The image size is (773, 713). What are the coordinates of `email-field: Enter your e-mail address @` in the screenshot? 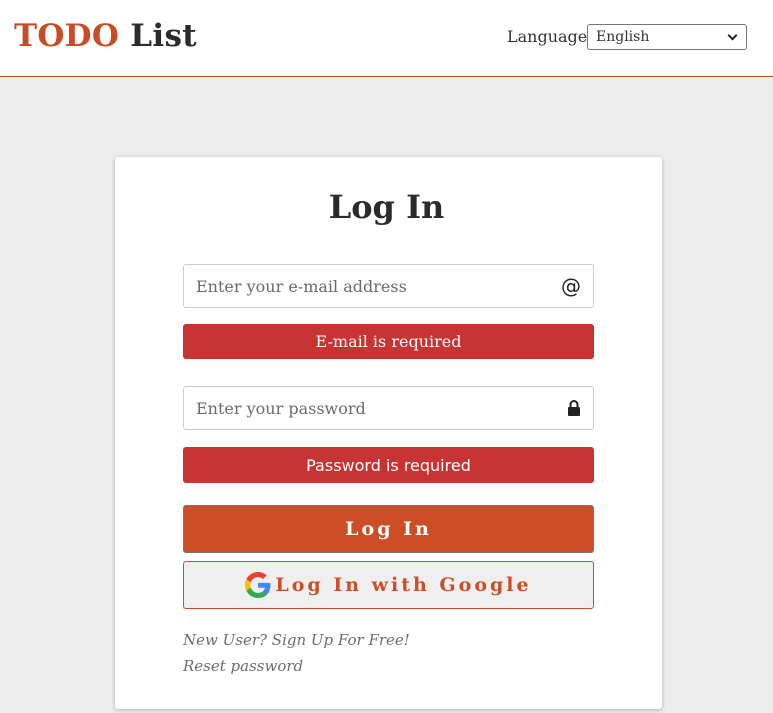 It's located at (388, 286).